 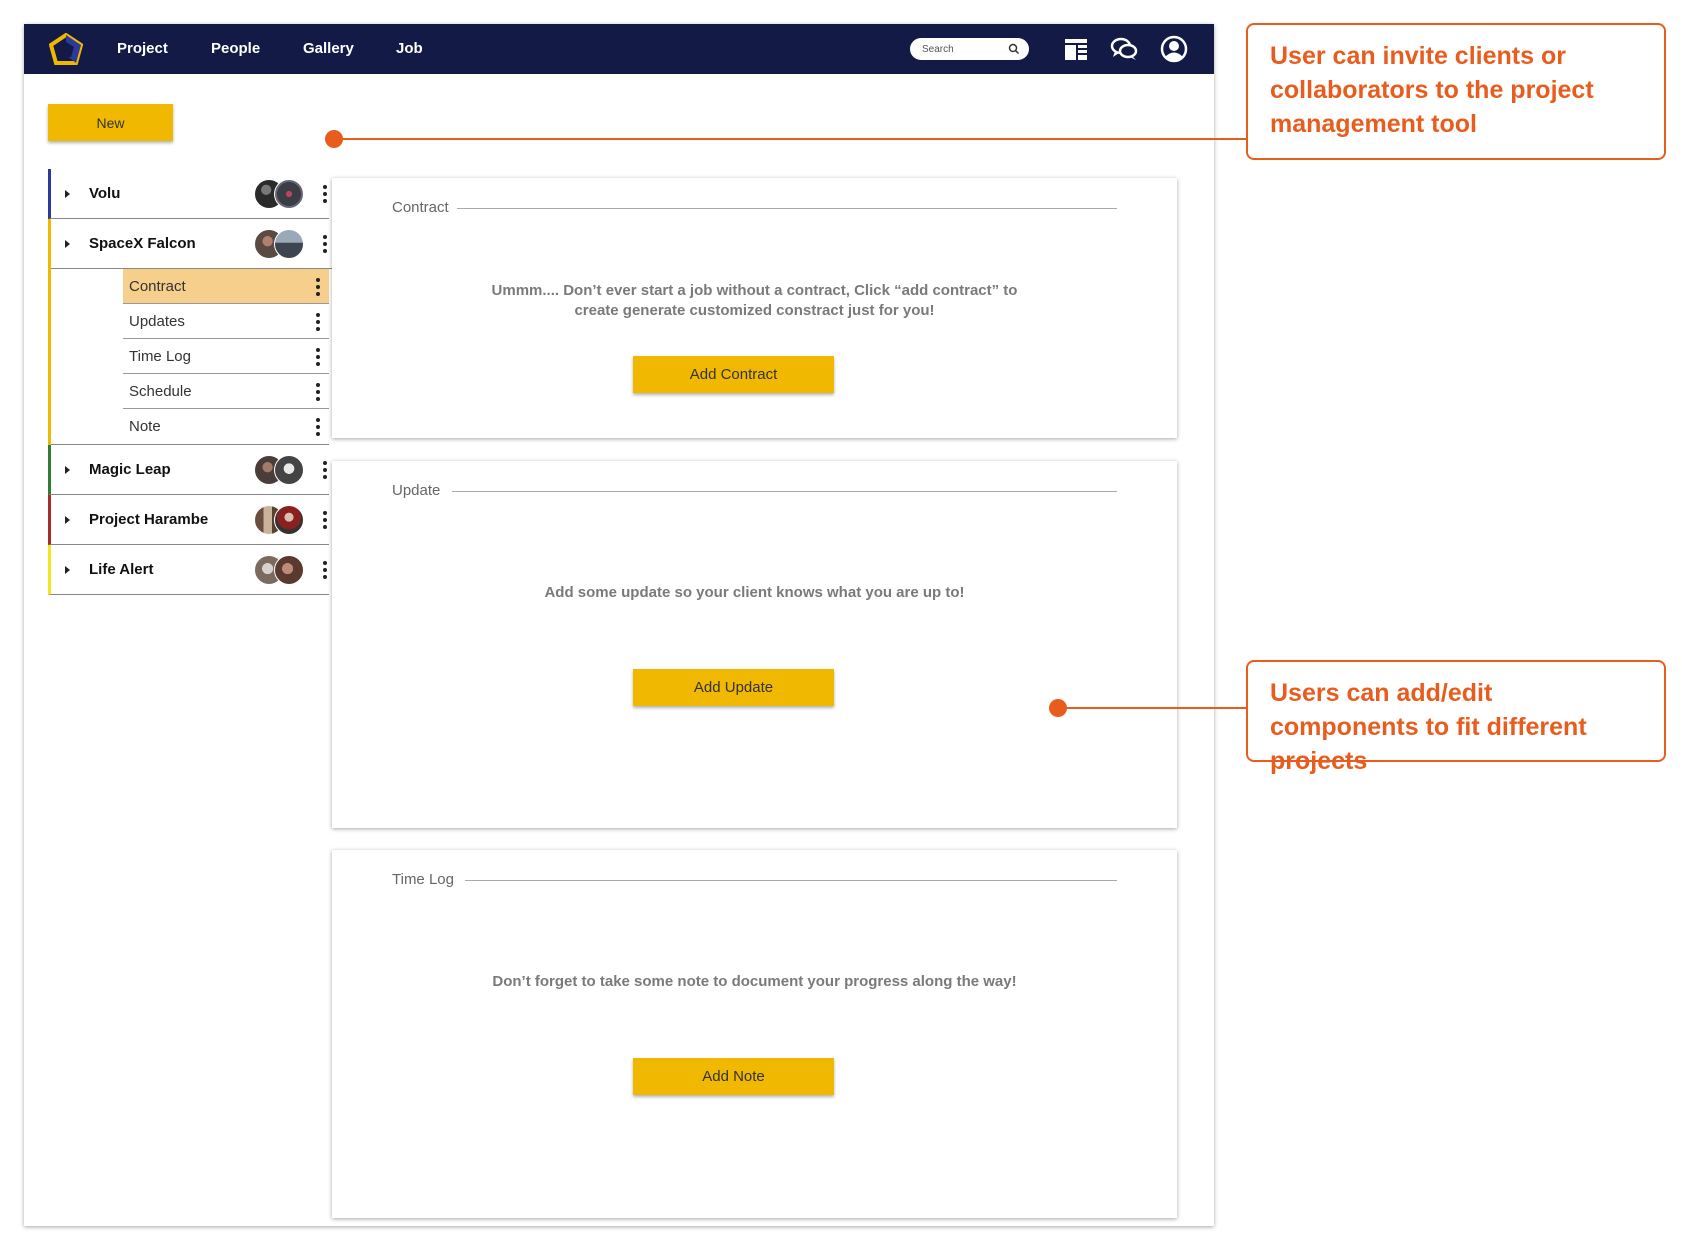 I want to click on chat-icon, so click(x=1124, y=49).